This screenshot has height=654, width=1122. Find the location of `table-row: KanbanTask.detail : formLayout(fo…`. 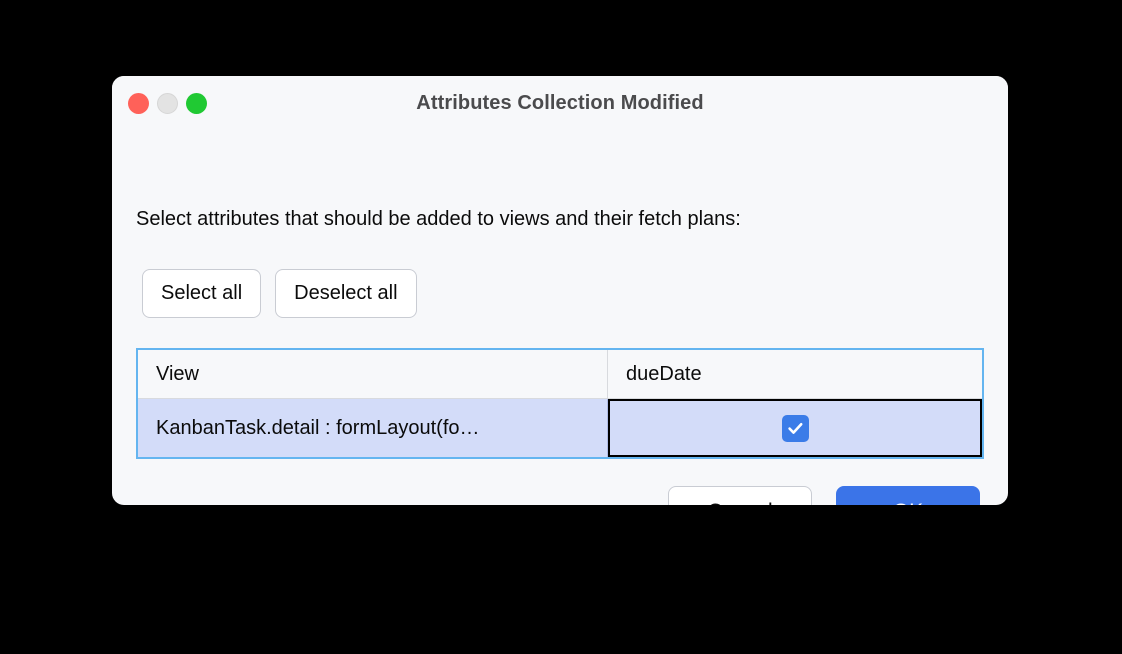

table-row: KanbanTask.detail : formLayout(fo… is located at coordinates (560, 428).